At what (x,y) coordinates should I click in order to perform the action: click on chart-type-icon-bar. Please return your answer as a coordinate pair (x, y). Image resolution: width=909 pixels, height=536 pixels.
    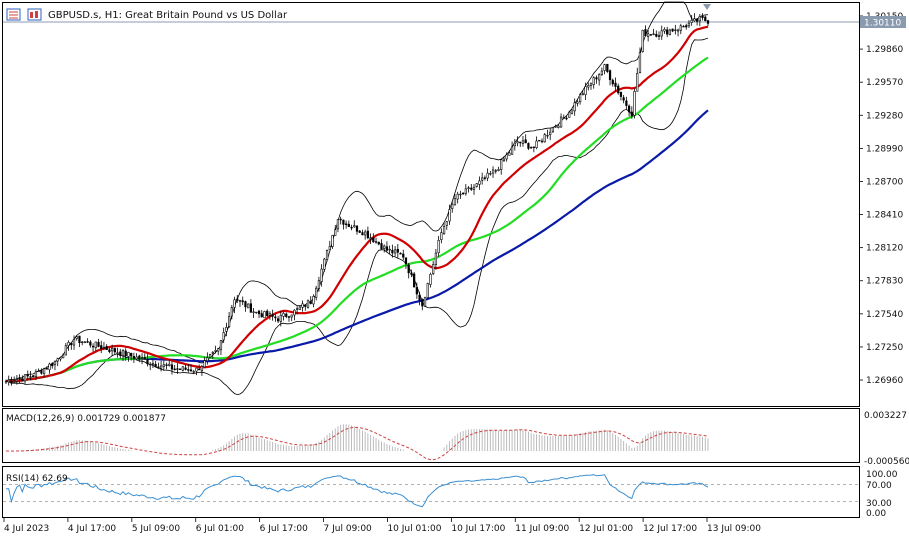
    Looking at the image, I should click on (36, 14).